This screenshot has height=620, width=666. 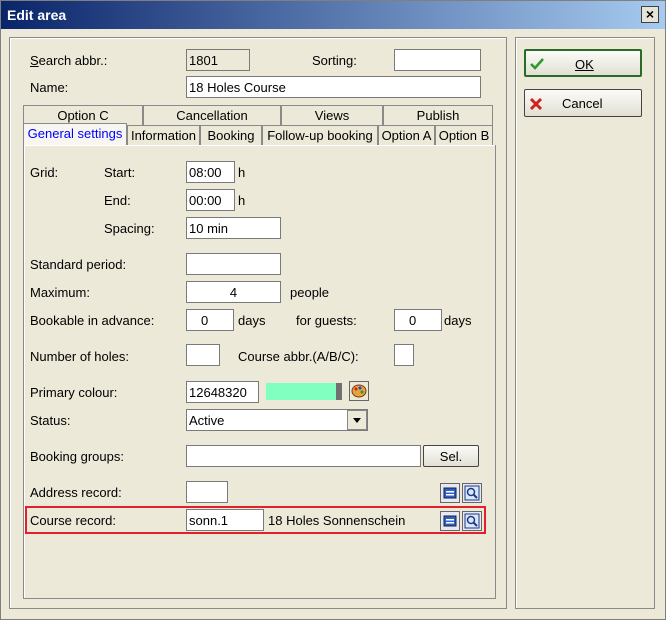 I want to click on guests-days-field: 0, so click(x=418, y=320).